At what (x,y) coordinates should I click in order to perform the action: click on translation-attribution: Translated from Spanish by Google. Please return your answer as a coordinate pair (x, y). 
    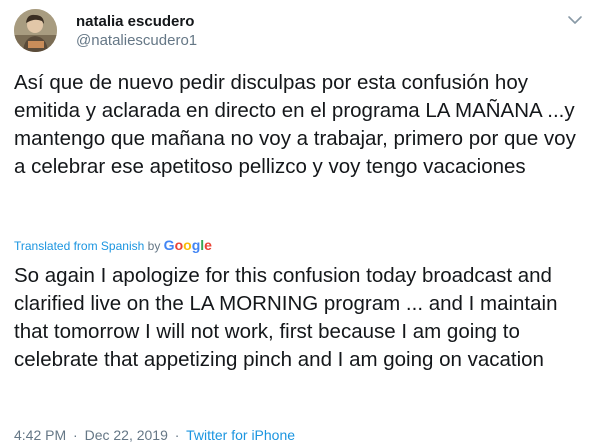
    Looking at the image, I should click on (113, 245).